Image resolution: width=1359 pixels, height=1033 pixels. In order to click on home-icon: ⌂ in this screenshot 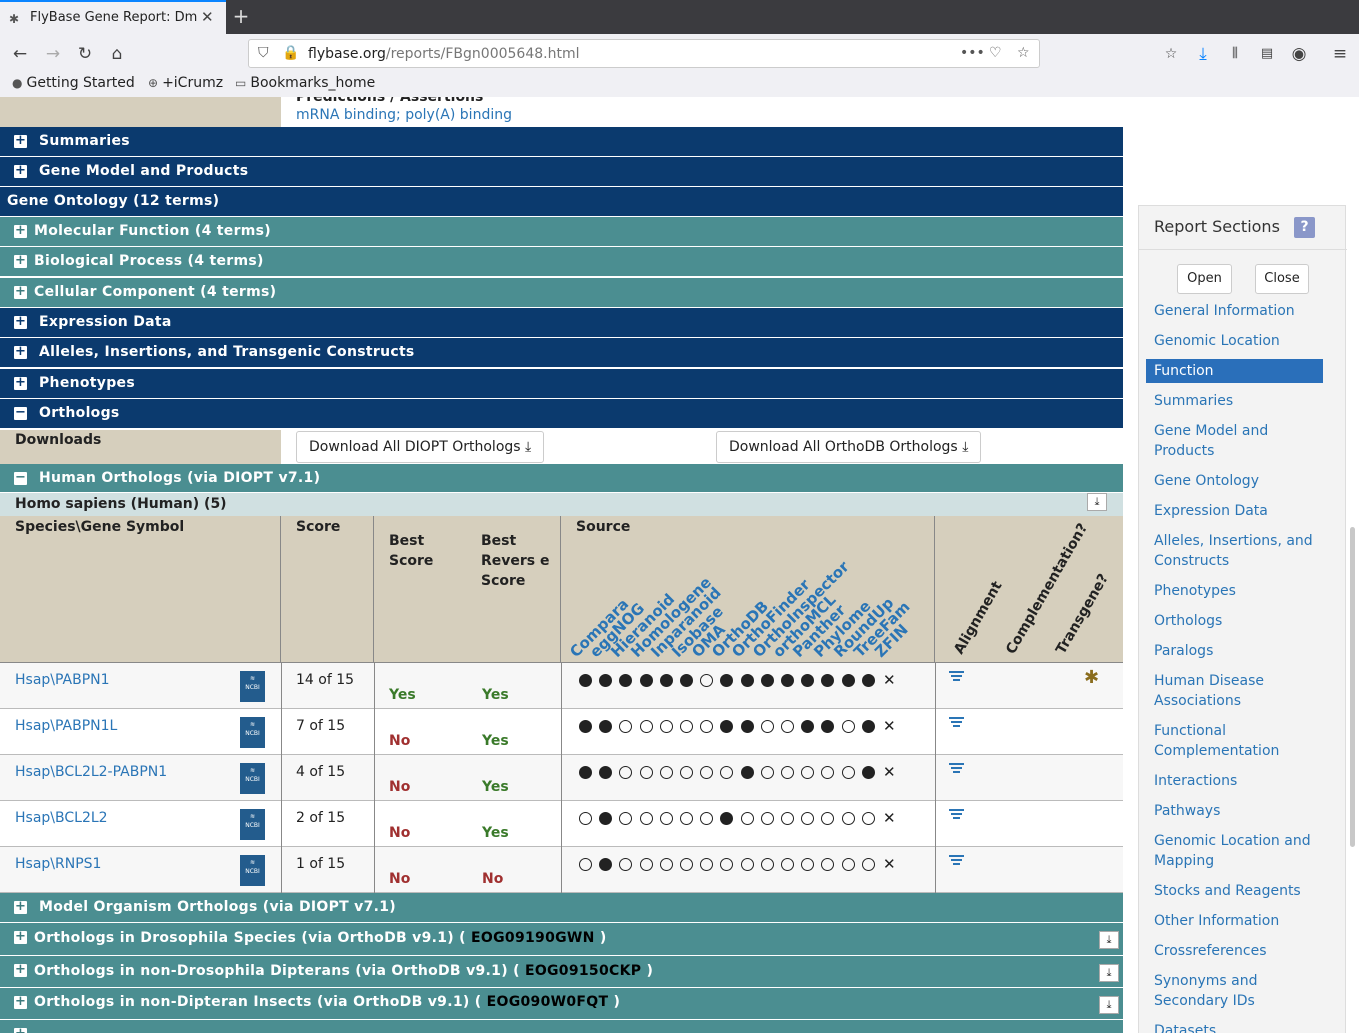, I will do `click(117, 54)`.